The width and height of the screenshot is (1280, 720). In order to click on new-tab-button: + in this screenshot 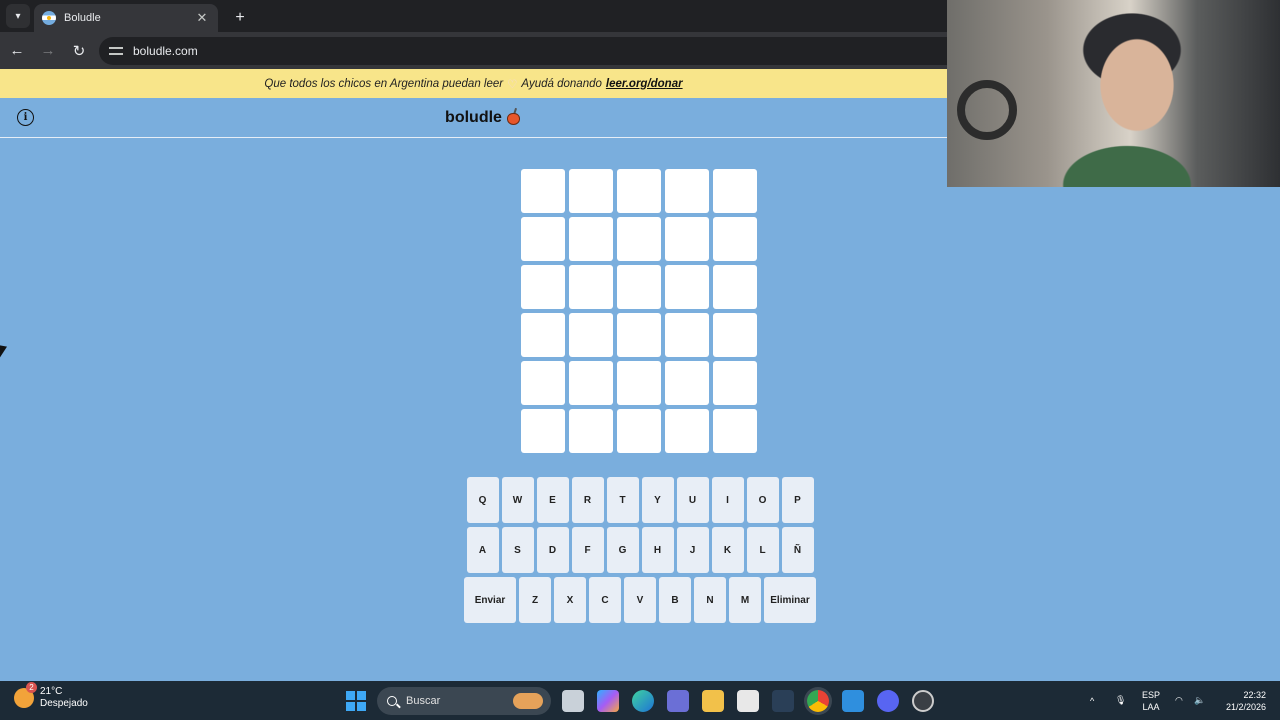, I will do `click(240, 18)`.